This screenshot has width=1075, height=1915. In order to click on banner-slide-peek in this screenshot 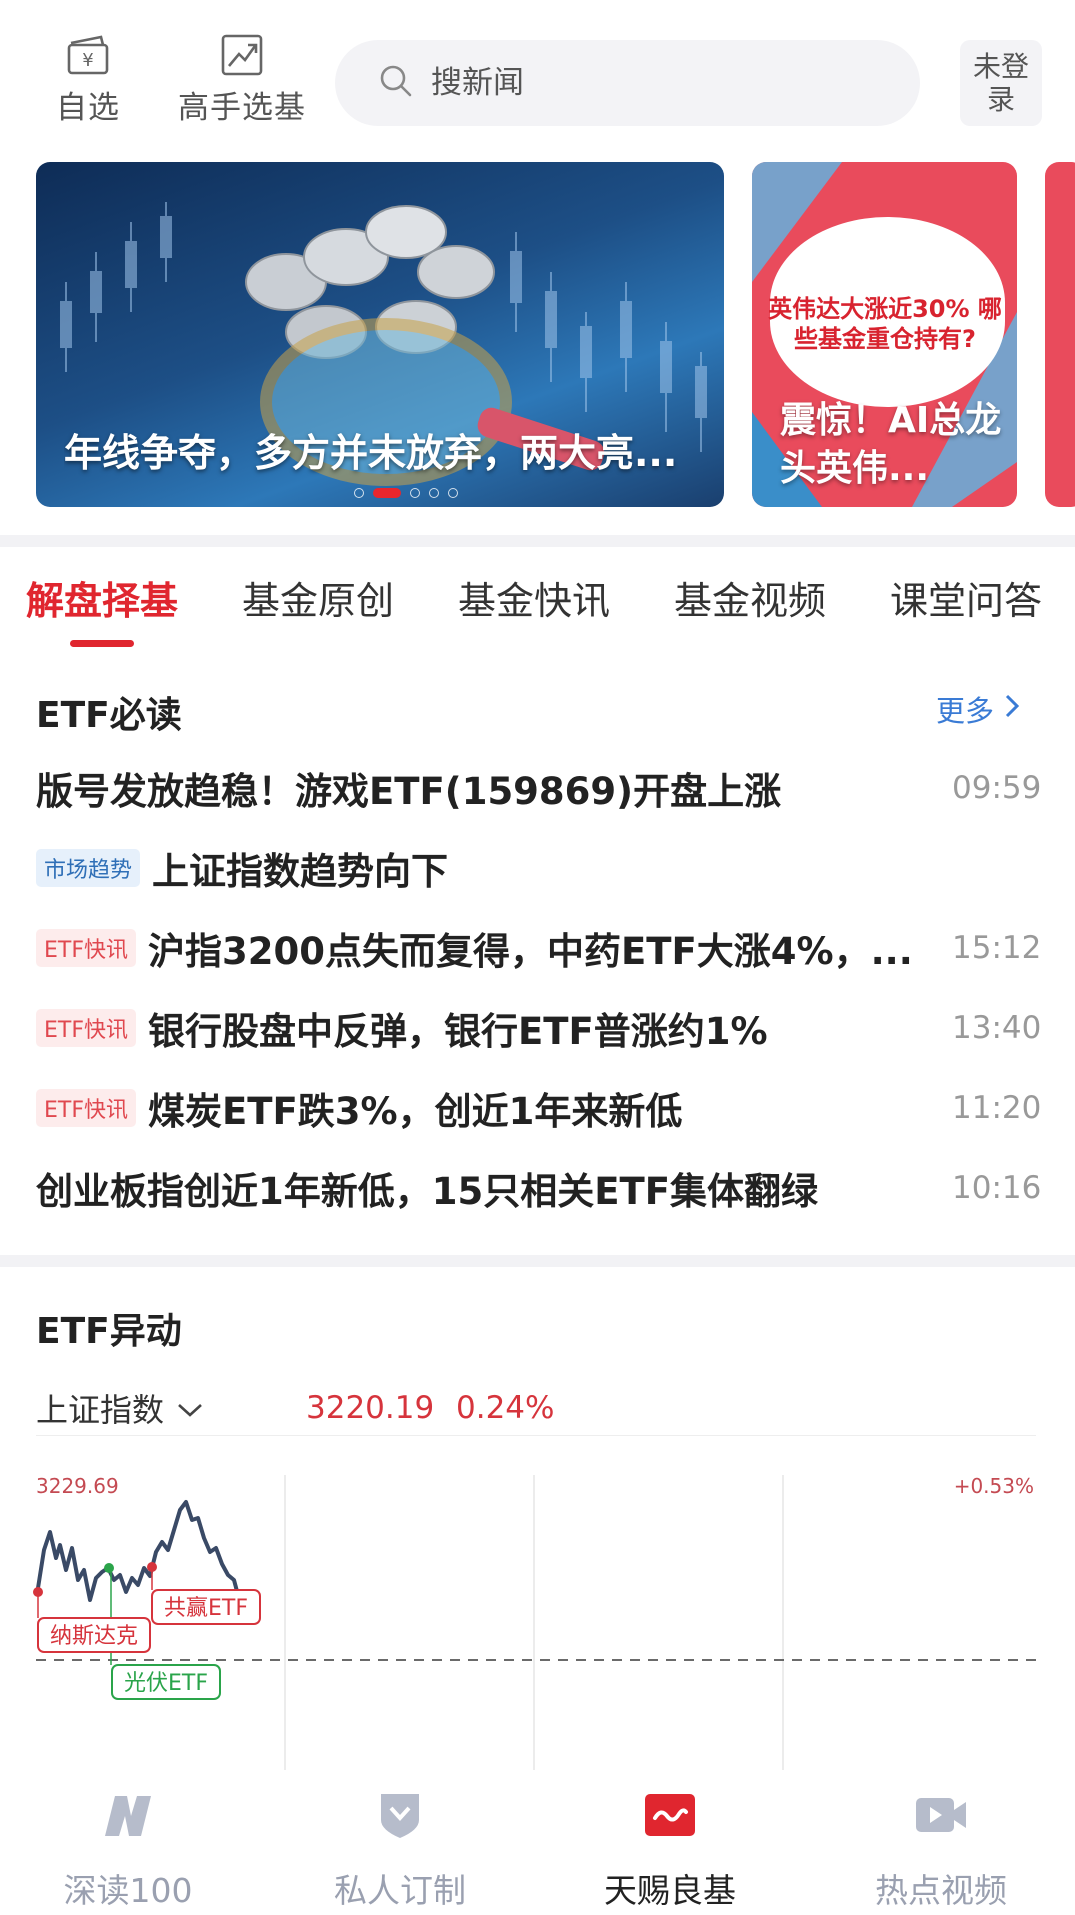, I will do `click(1060, 334)`.